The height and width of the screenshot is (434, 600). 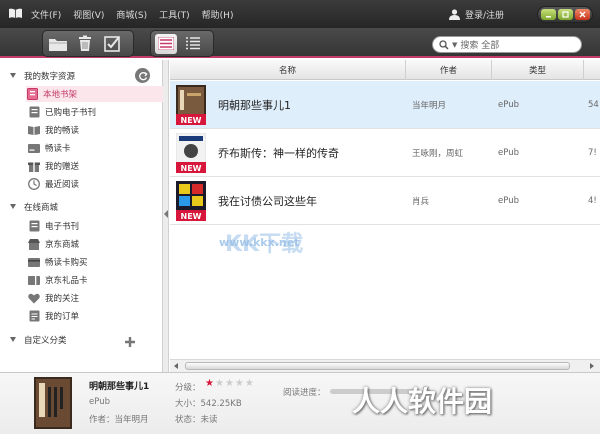 I want to click on table-header: 名称 作者 类型, so click(x=385, y=70).